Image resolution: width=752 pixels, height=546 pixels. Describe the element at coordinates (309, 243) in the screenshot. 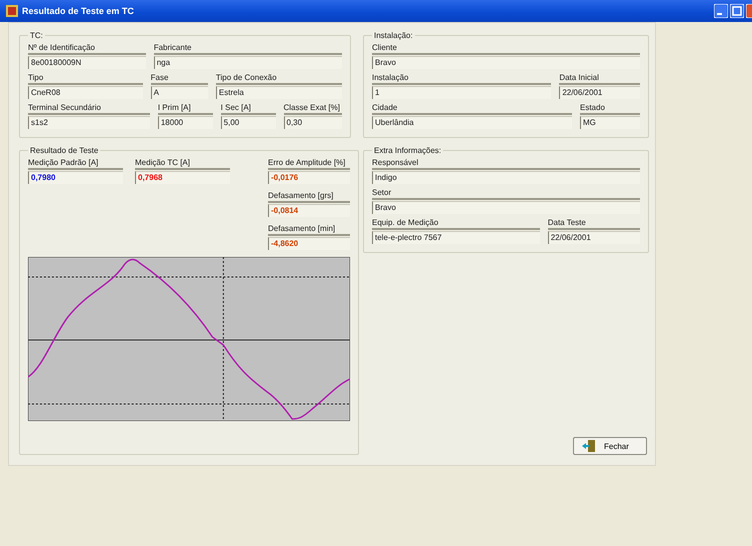

I see `input-field: -4,8620` at that location.